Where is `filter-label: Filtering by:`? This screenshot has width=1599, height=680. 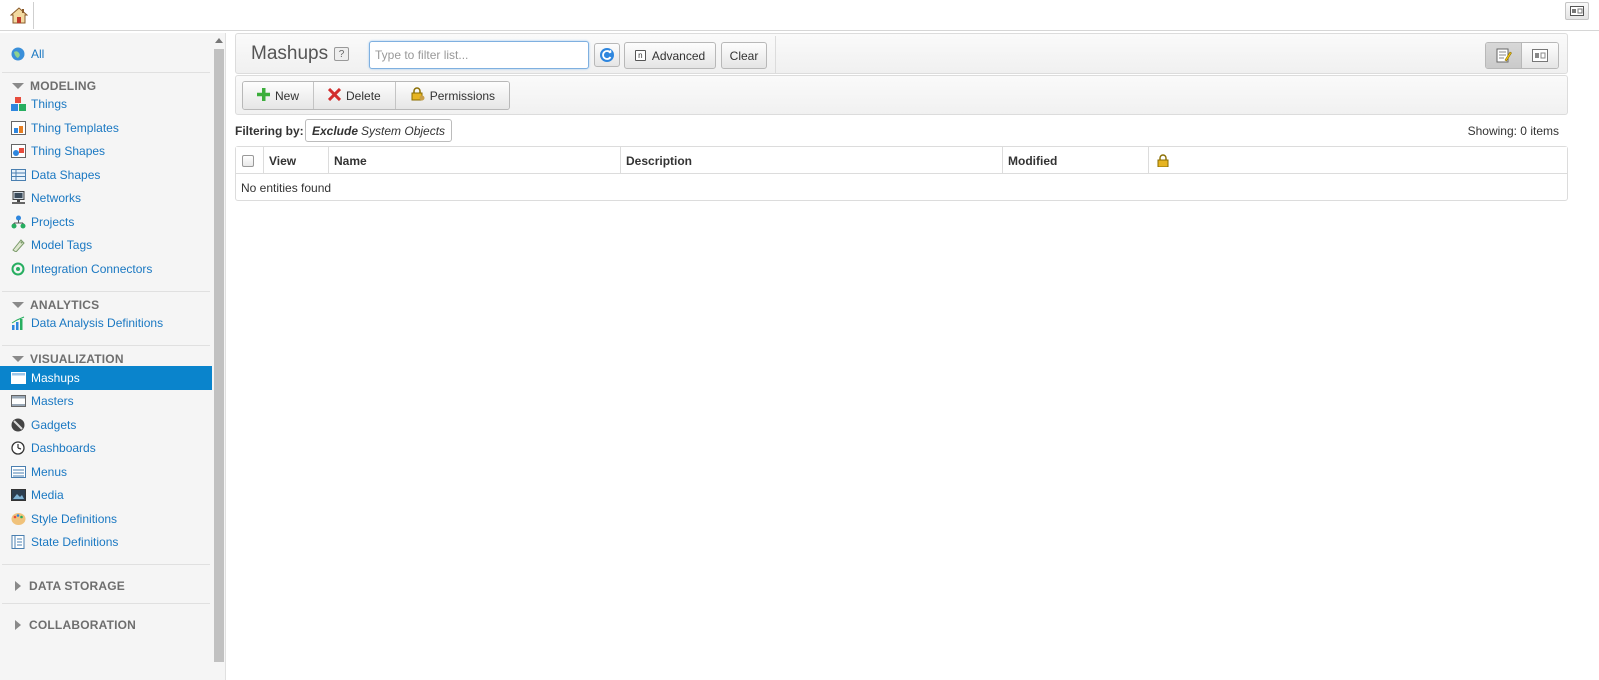 filter-label: Filtering by: is located at coordinates (269, 131).